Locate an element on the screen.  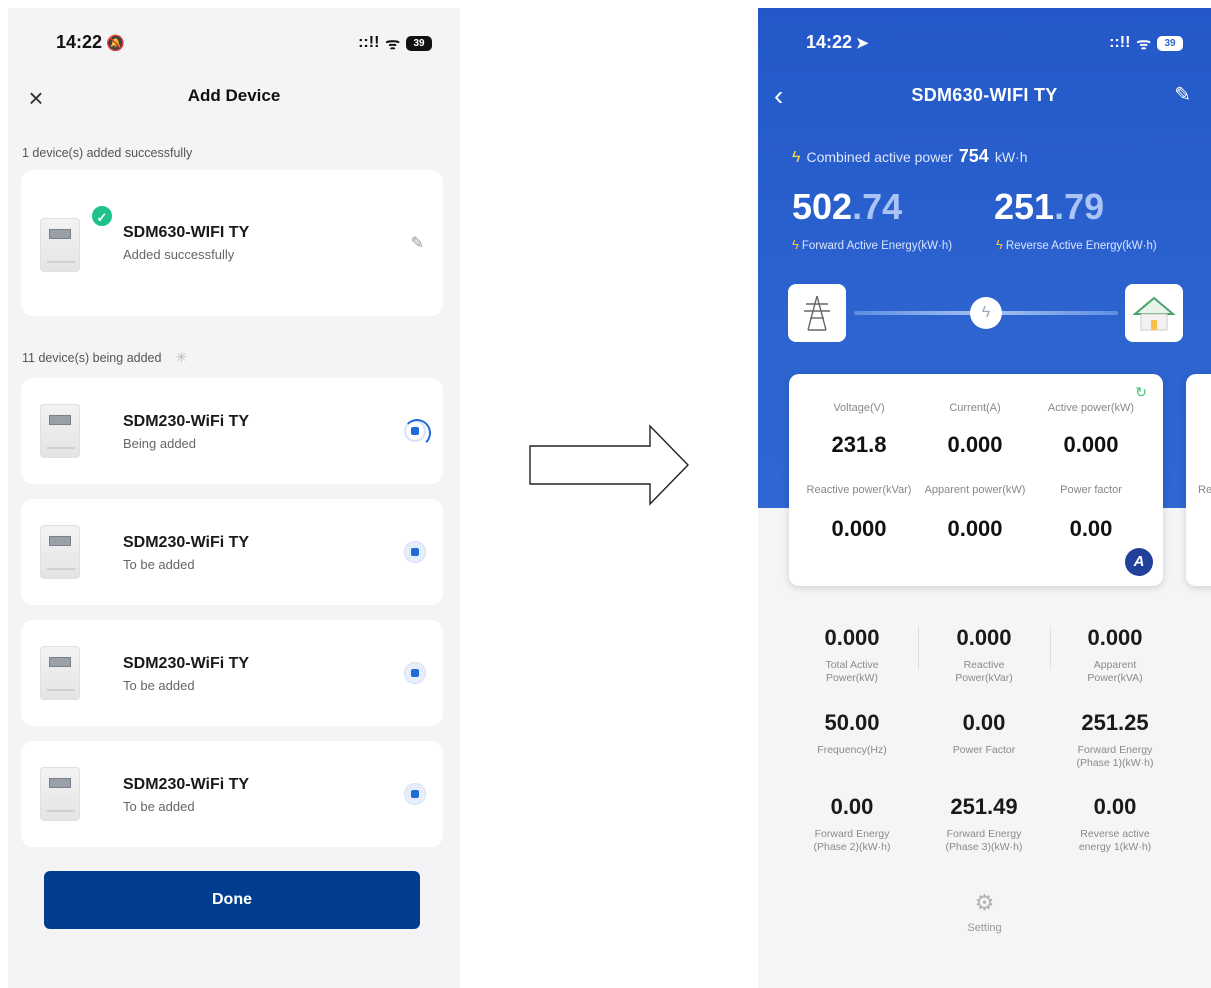
current-cell: Current(A) 0.000 is located at coordinates (975, 429).